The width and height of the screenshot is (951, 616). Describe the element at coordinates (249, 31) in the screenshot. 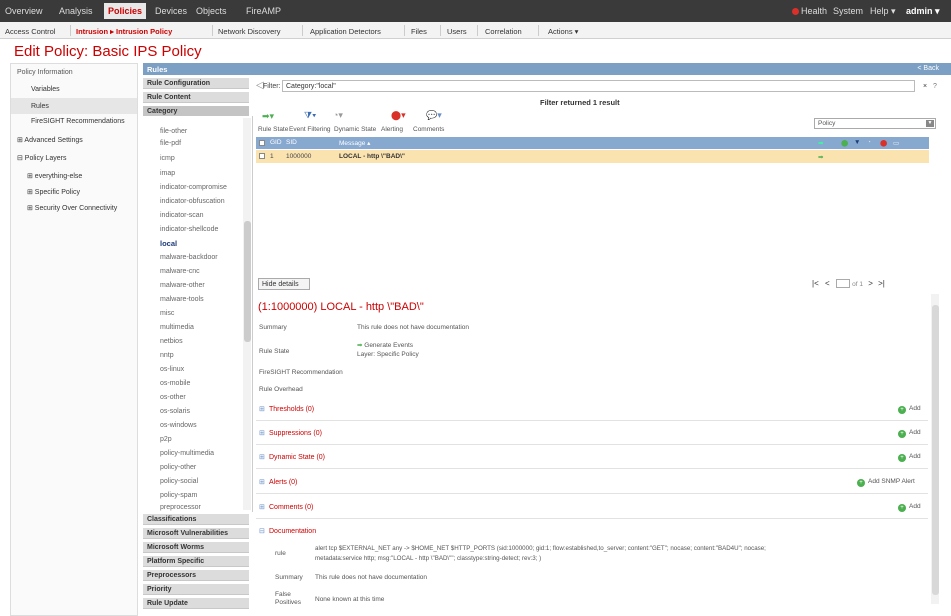

I see `tab-network-discovery: Network Discovery` at that location.